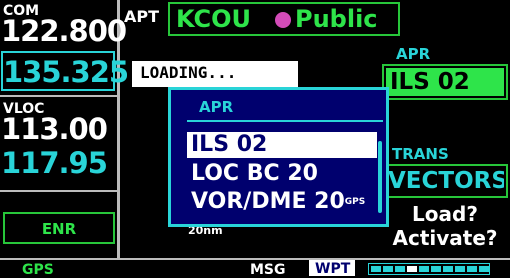  Describe the element at coordinates (282, 145) in the screenshot. I see `popup-item-ils-02: ILS 02` at that location.